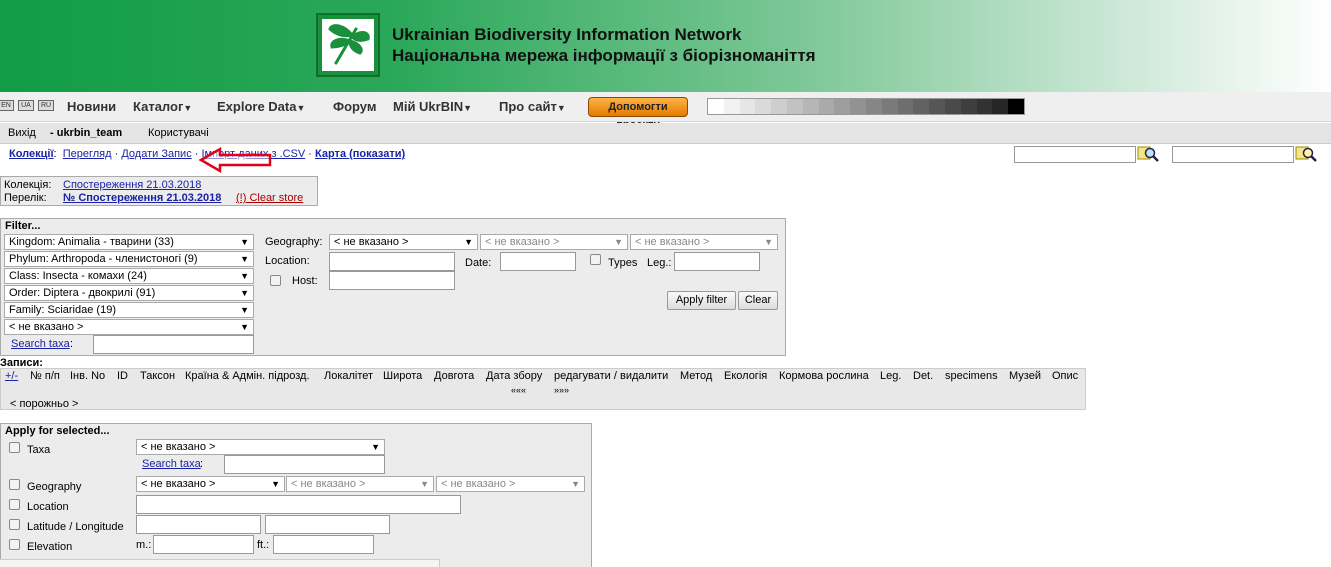 The height and width of the screenshot is (567, 1331). I want to click on apply-search-taxa-input, so click(304, 464).